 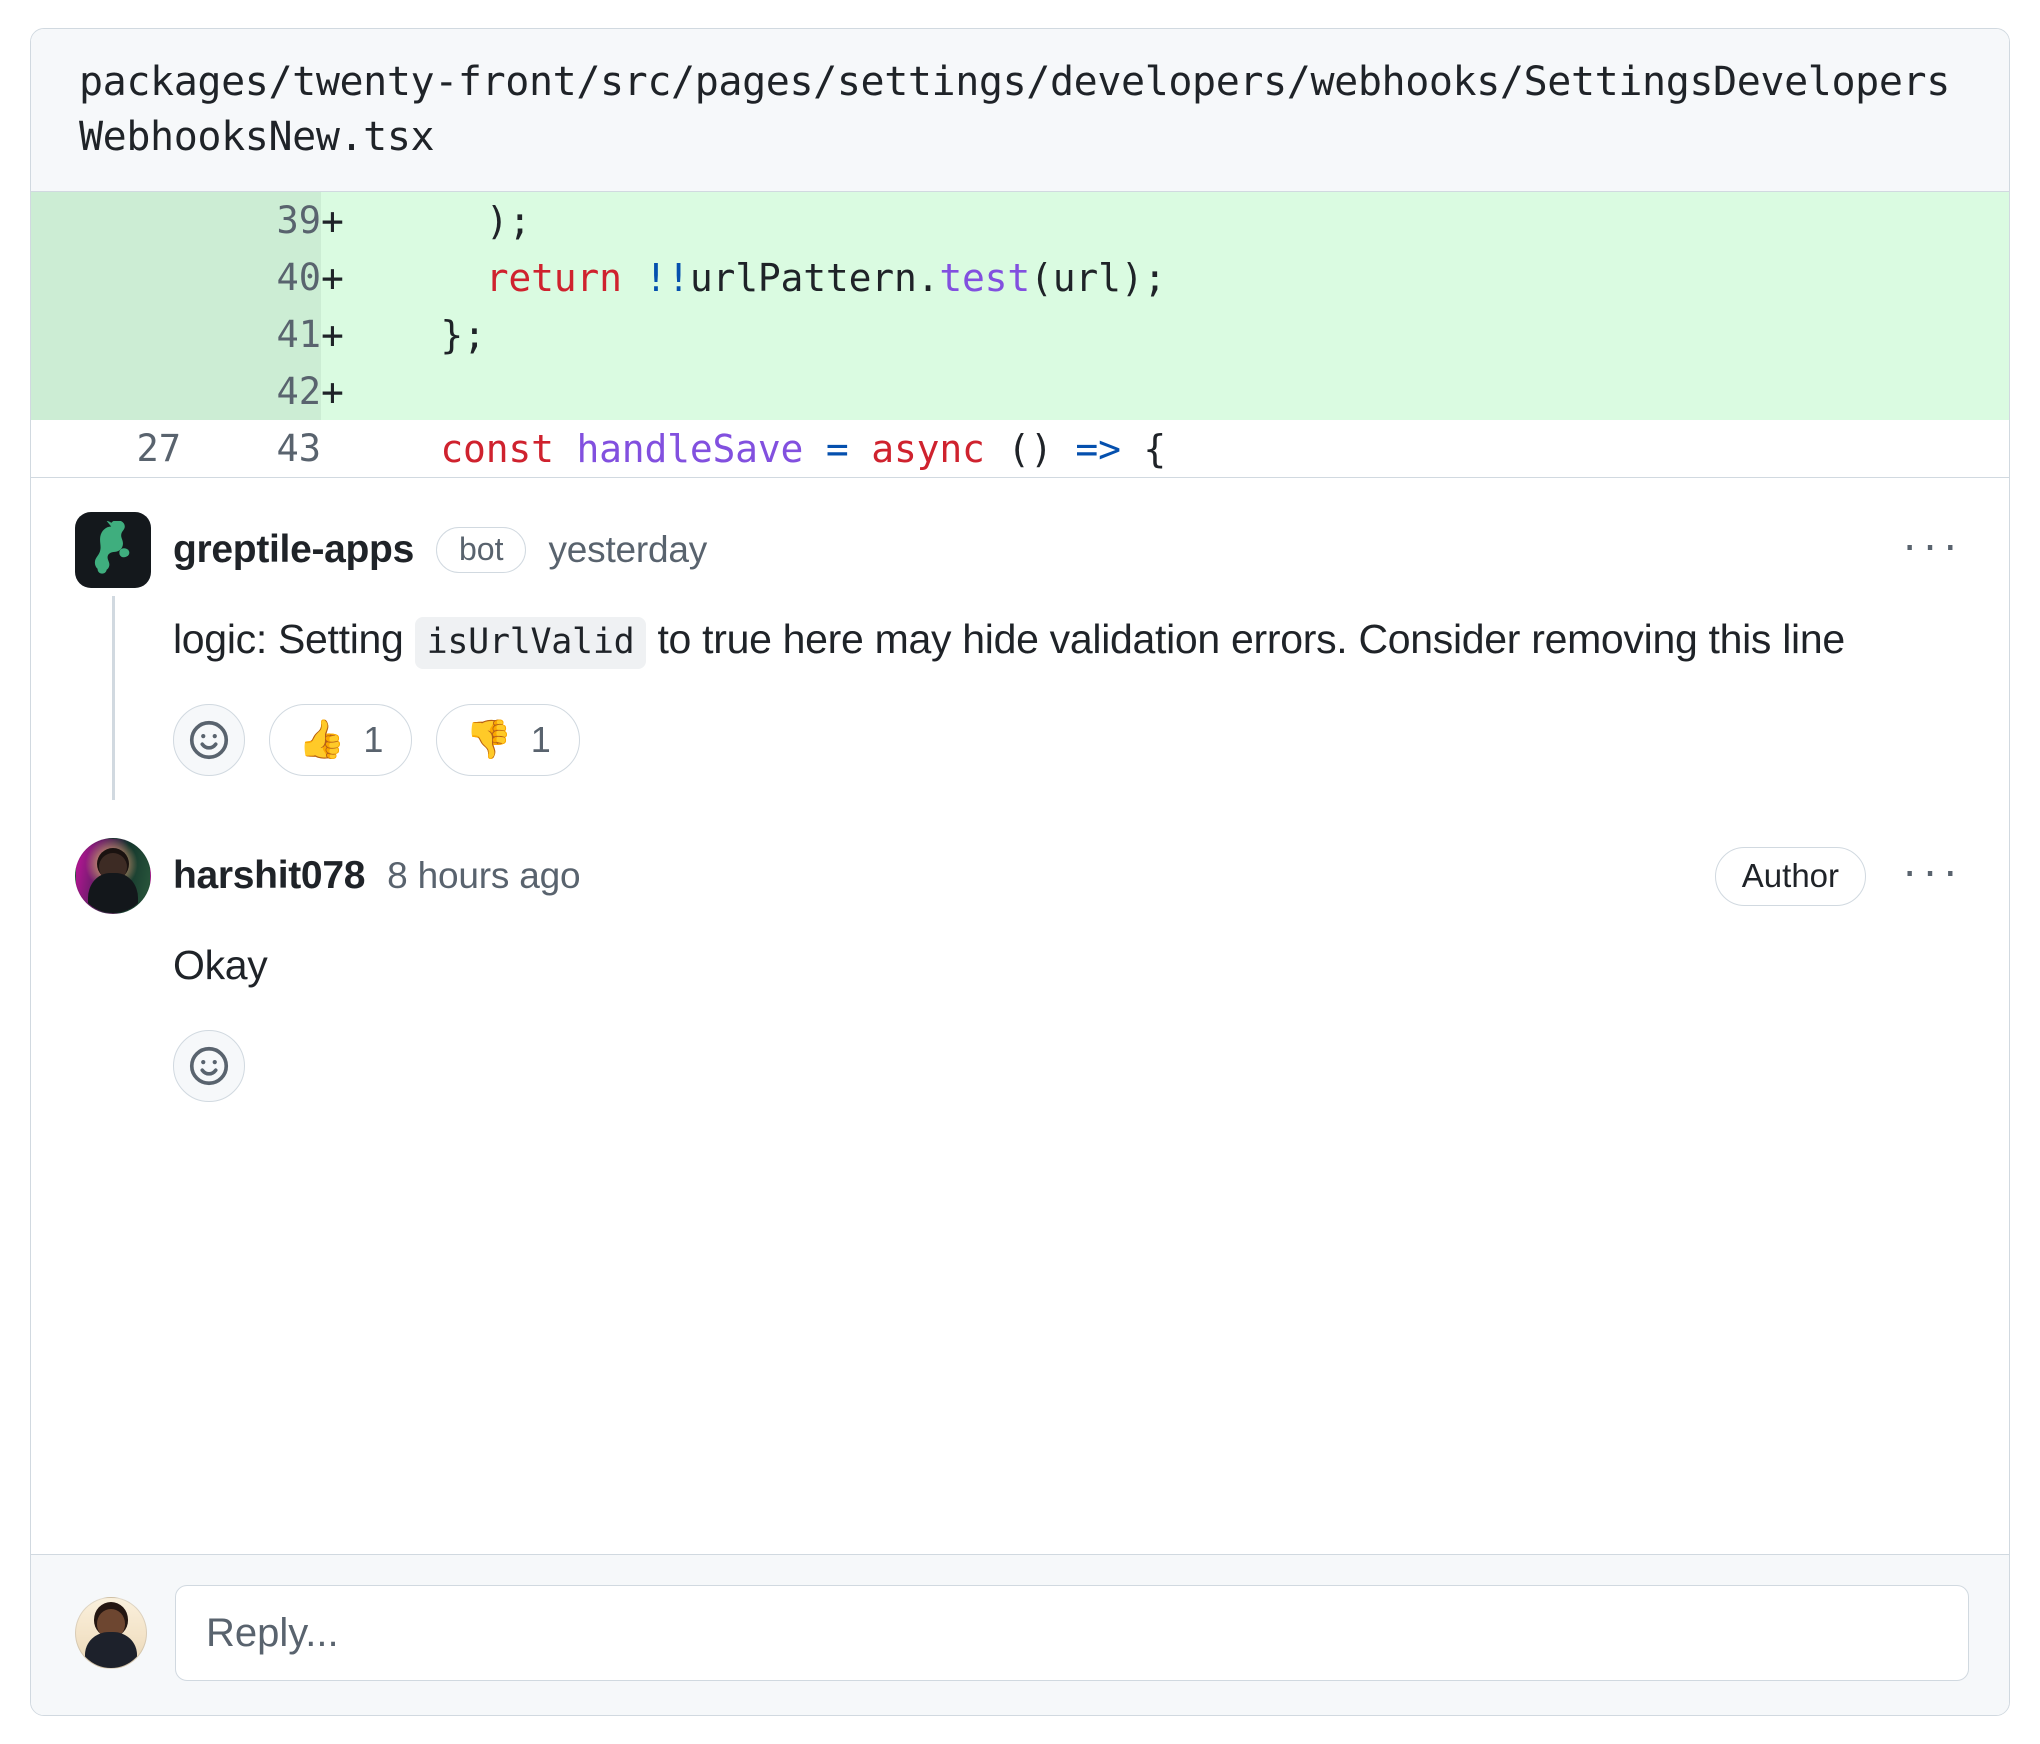 I want to click on current-user-avatar, so click(x=111, y=1633).